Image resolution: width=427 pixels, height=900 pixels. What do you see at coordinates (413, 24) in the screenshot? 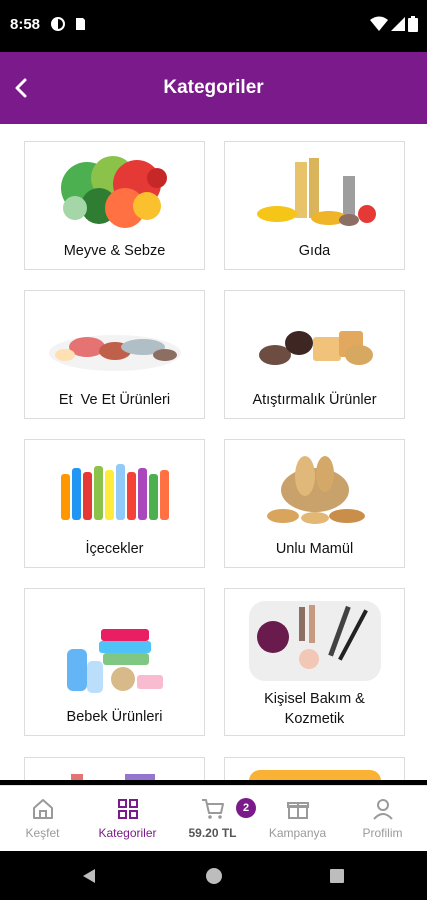
I see `battery-icon` at bounding box center [413, 24].